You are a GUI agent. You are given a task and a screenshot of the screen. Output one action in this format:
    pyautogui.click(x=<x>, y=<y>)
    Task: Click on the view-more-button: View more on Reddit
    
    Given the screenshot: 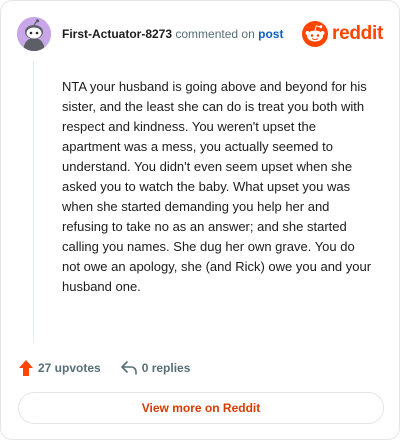 What is the action you would take?
    pyautogui.click(x=201, y=408)
    